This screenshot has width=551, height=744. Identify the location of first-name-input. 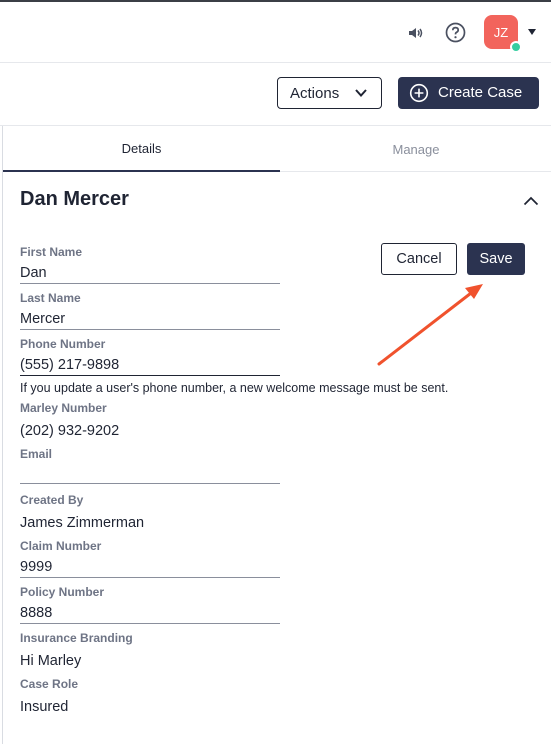
(150, 273).